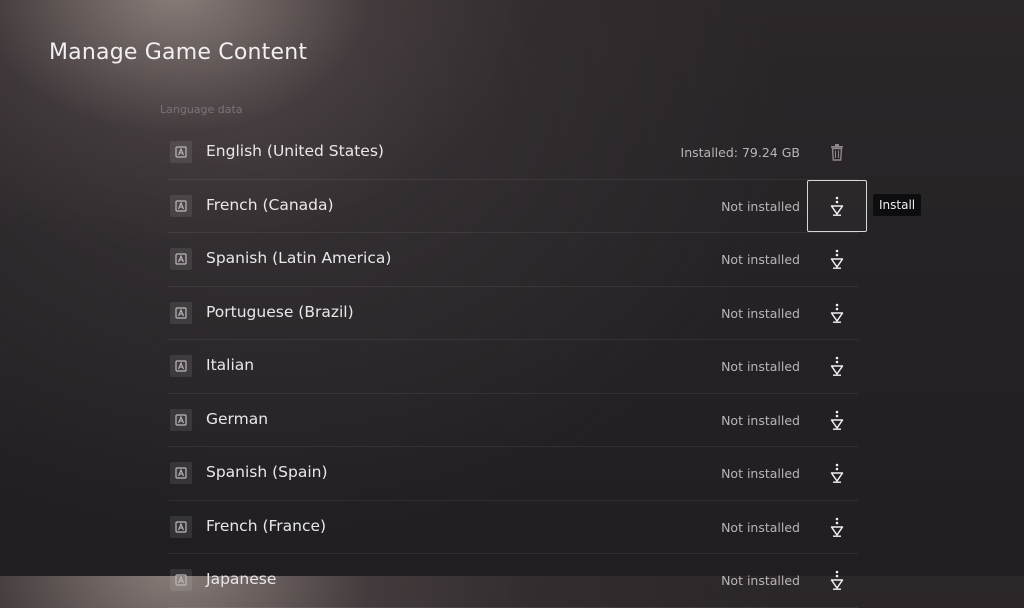 The width and height of the screenshot is (1024, 608). Describe the element at coordinates (740, 152) in the screenshot. I see `install-status: Installed: 79.24 GB` at that location.